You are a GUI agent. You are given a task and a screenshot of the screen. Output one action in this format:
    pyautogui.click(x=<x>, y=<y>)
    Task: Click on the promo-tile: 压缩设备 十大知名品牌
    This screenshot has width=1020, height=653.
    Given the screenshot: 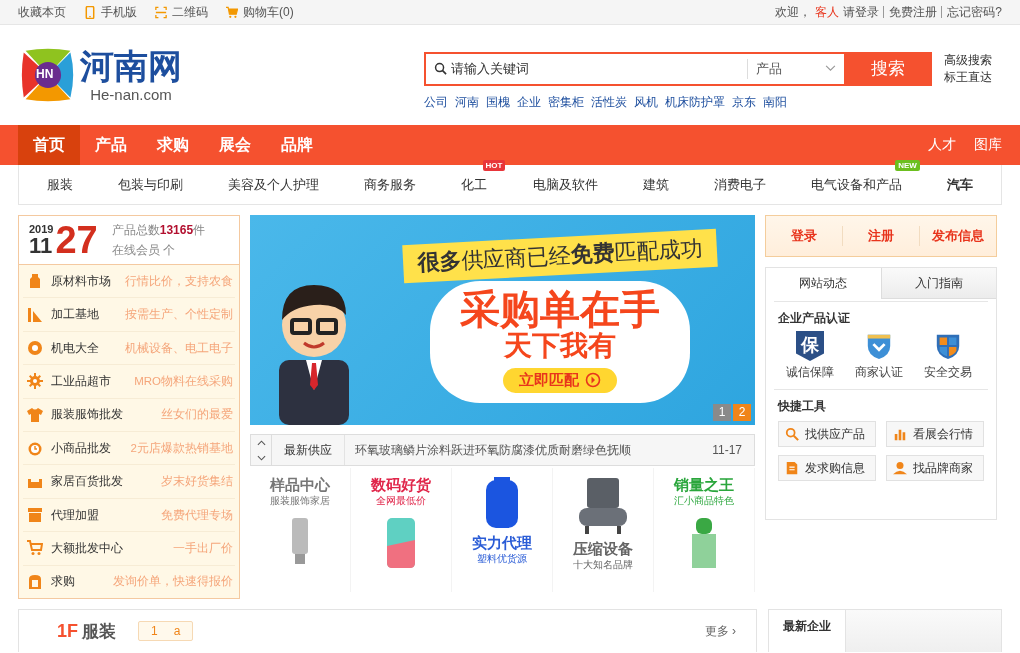 What is the action you would take?
    pyautogui.click(x=603, y=530)
    